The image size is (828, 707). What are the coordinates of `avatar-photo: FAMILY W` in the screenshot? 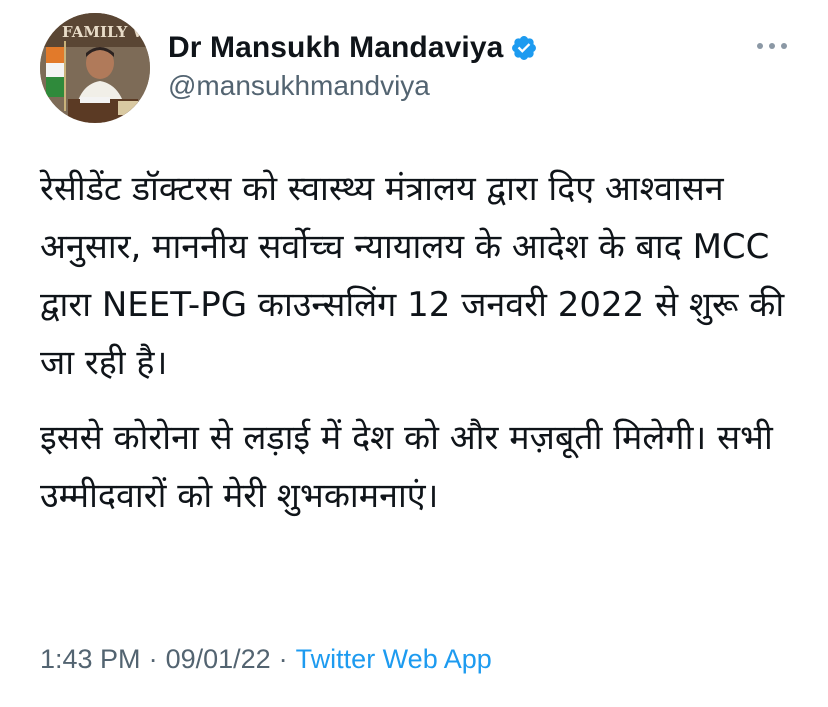 It's located at (95, 68).